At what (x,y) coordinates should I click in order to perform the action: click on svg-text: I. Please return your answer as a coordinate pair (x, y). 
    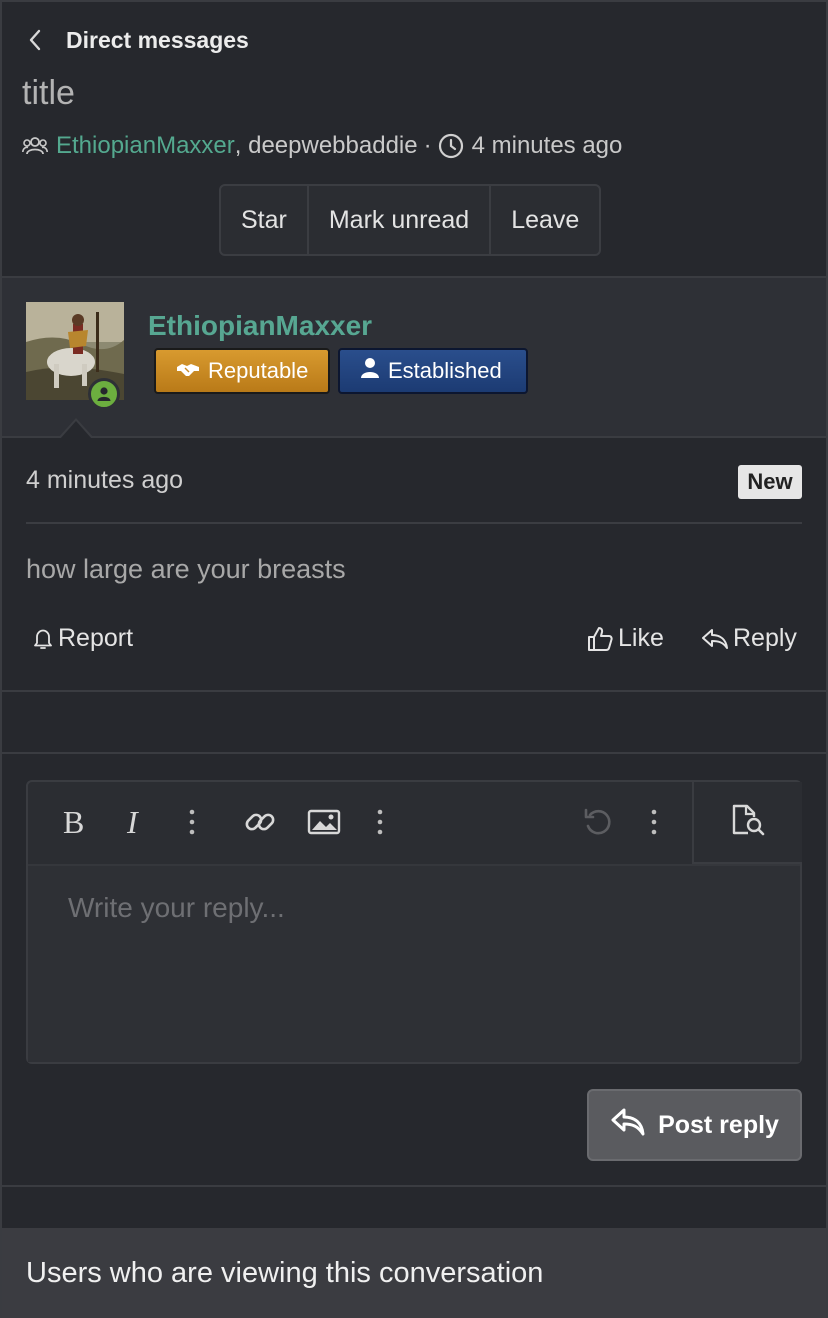
    Looking at the image, I should click on (132, 822).